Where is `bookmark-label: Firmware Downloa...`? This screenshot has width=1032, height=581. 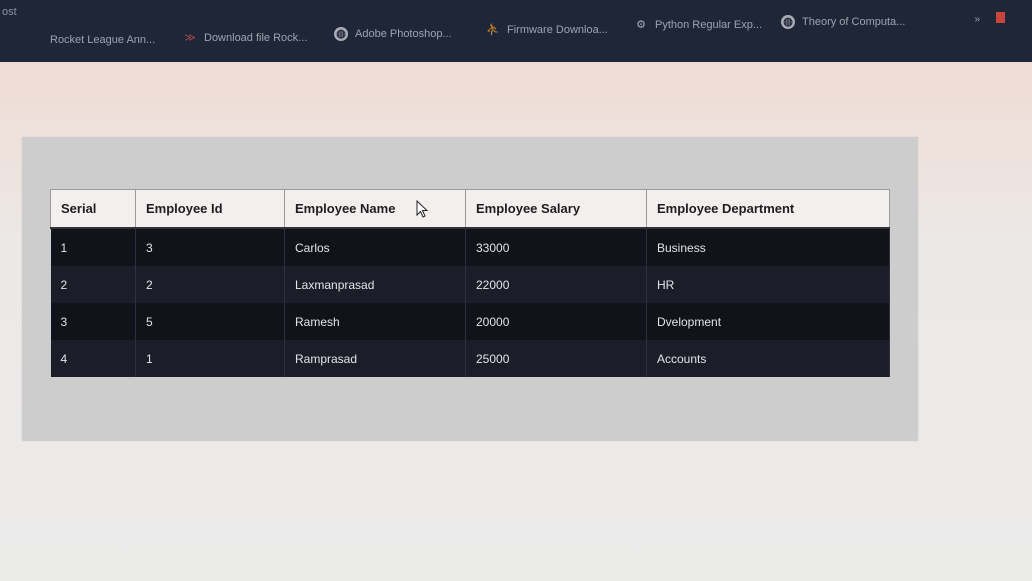
bookmark-label: Firmware Downloa... is located at coordinates (557, 30).